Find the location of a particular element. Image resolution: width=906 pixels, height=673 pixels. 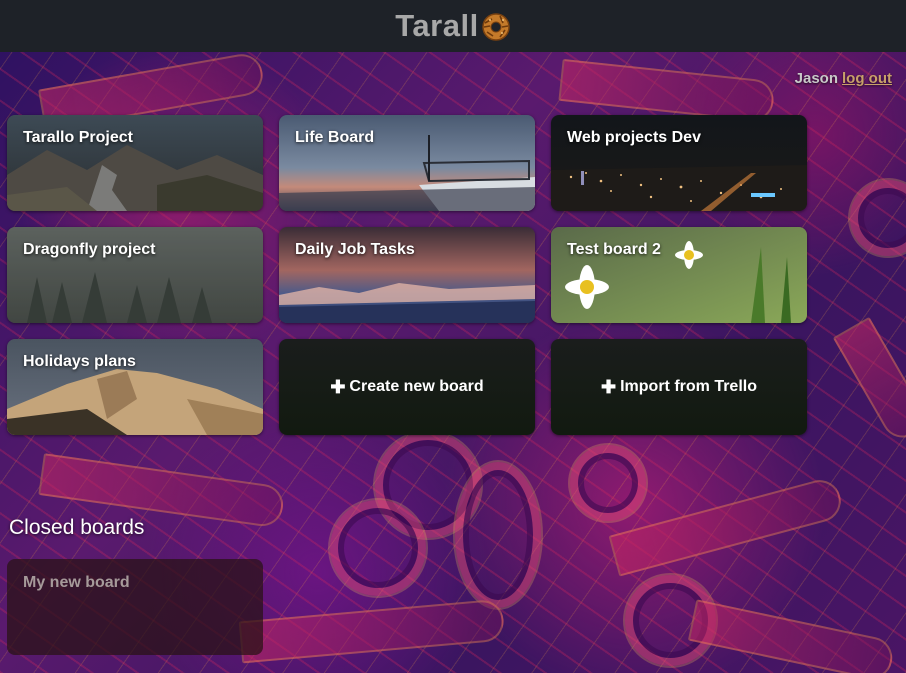

board-title: Tarallo Project is located at coordinates (78, 137).